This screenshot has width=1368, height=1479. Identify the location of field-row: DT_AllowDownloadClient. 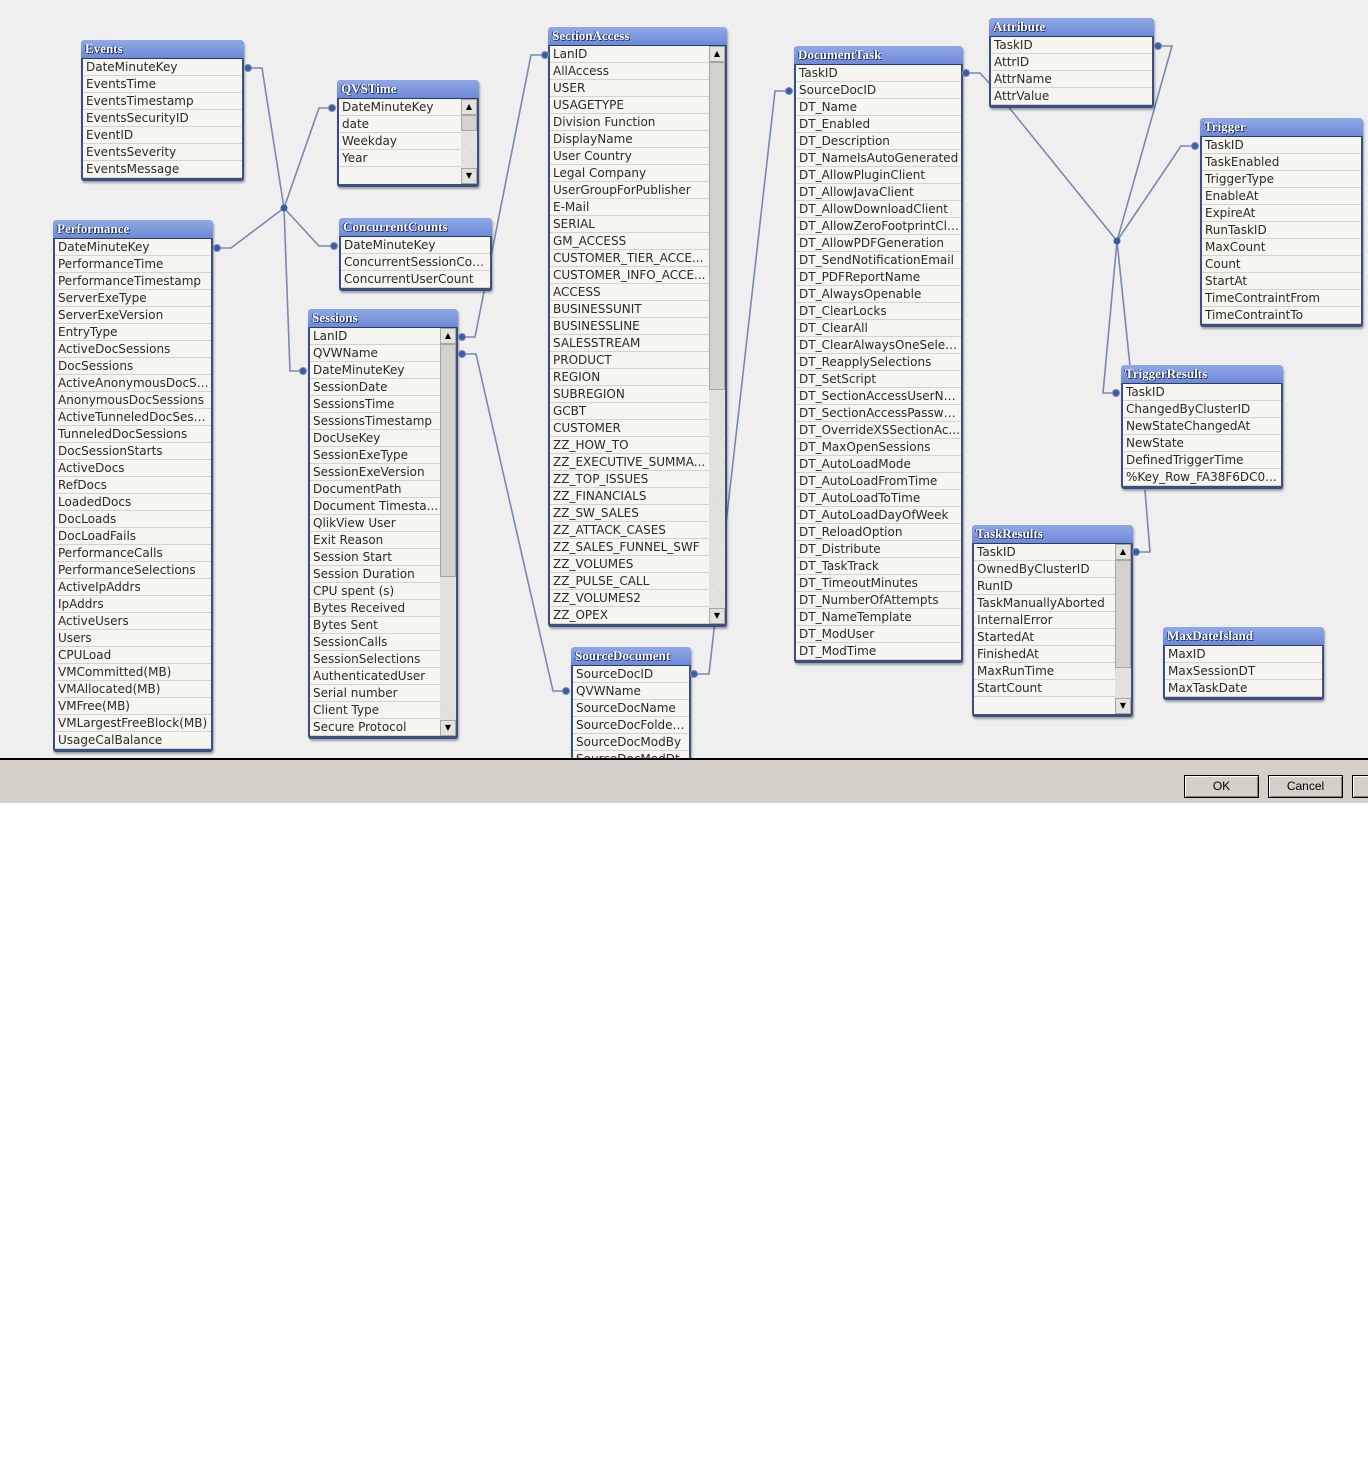
(878, 209).